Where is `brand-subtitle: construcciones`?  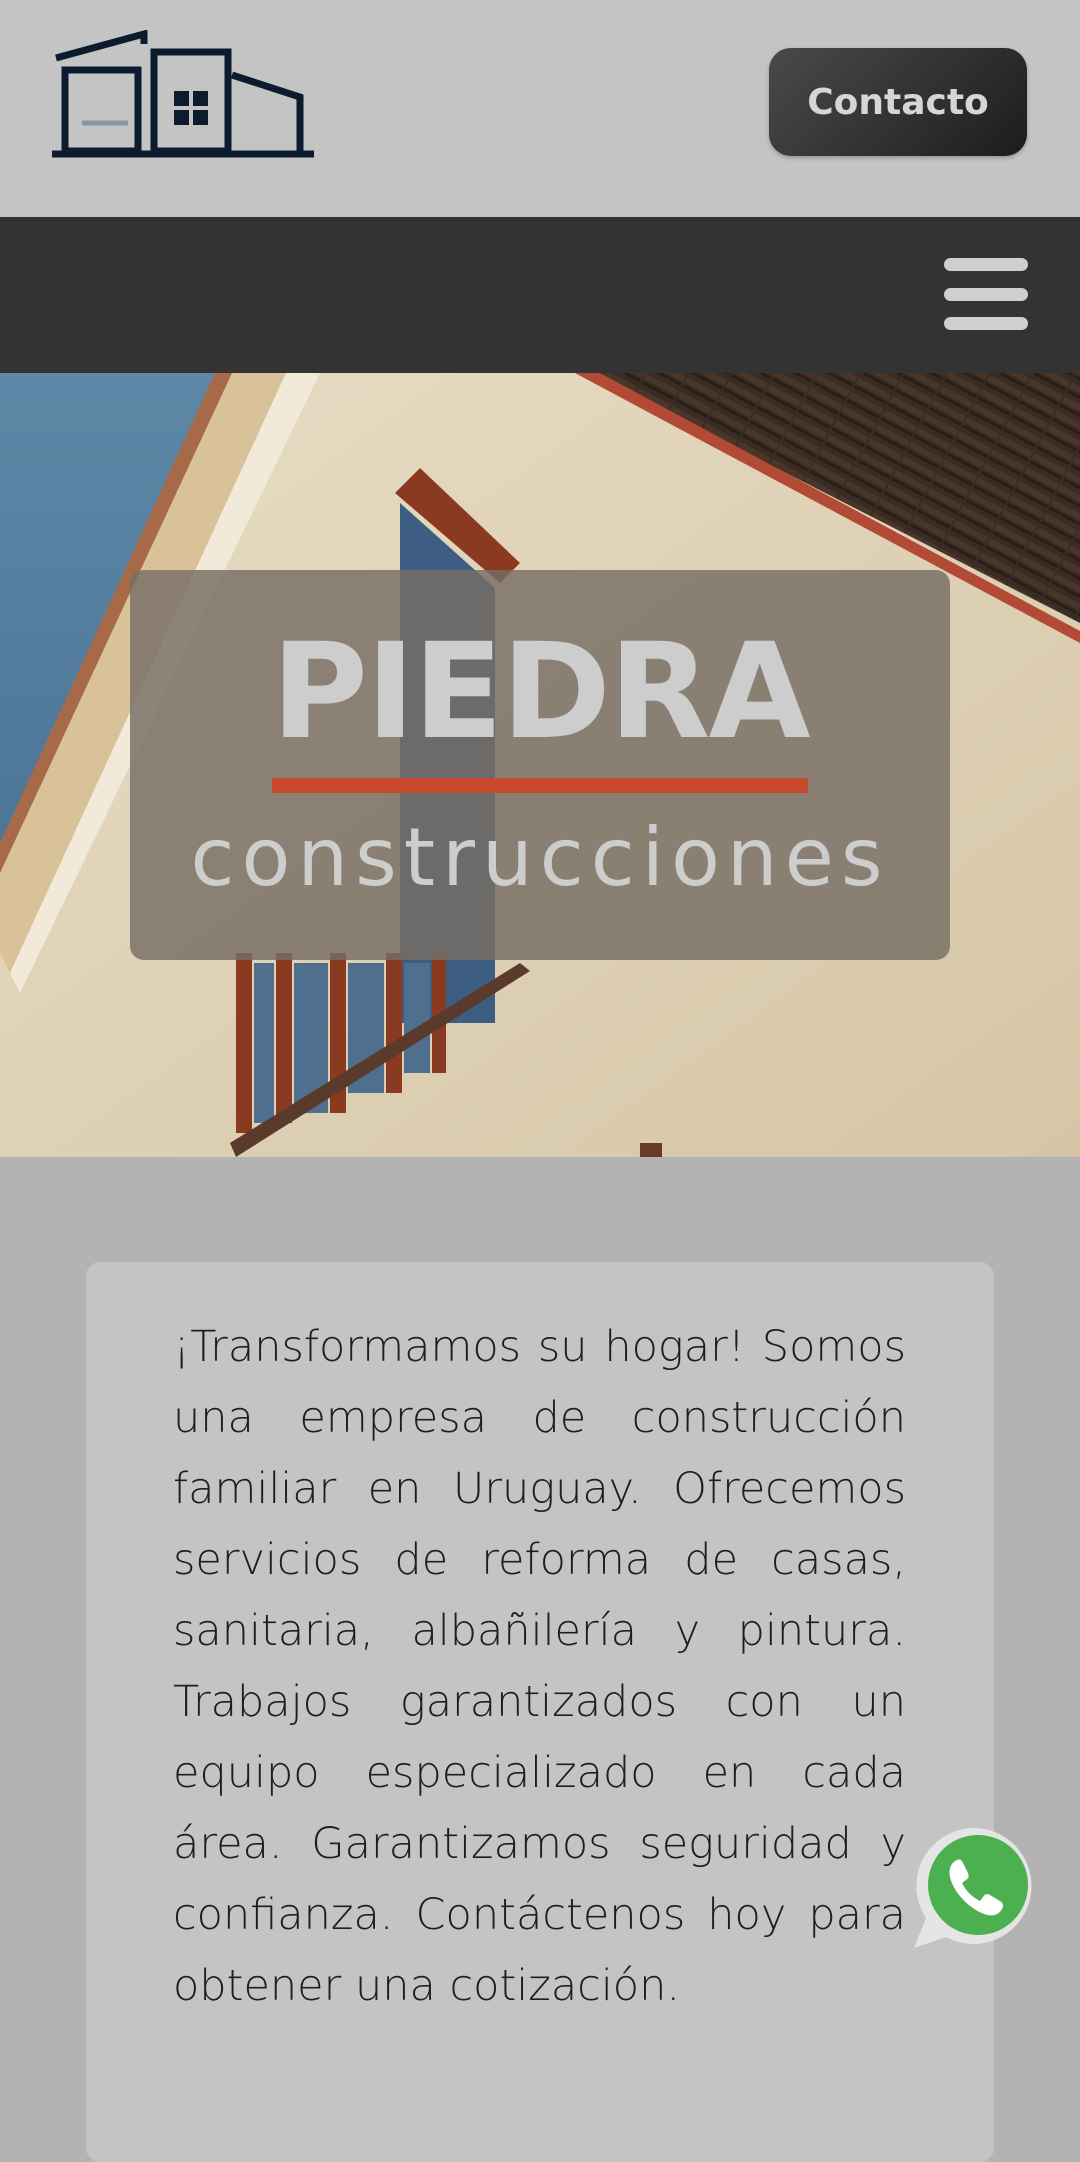
brand-subtitle: construcciones is located at coordinates (540, 857).